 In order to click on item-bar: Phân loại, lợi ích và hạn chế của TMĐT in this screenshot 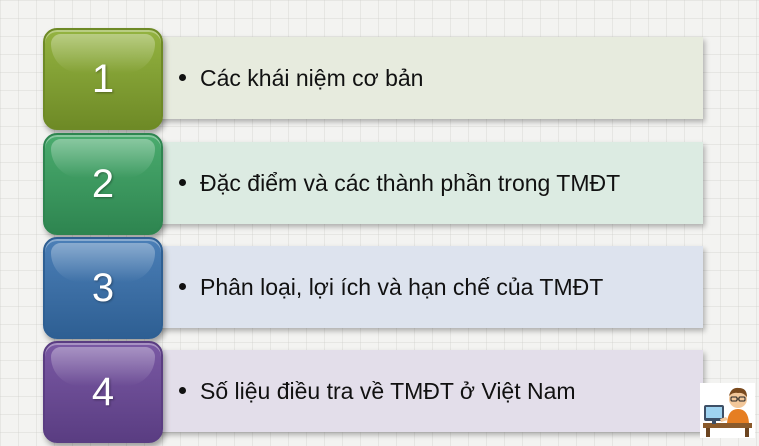, I will do `click(427, 287)`.